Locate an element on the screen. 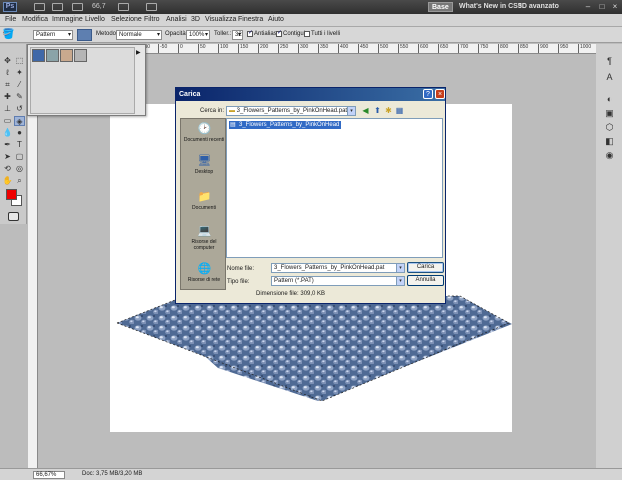  place-desktop: 🖥 Desktop is located at coordinates (204, 165).